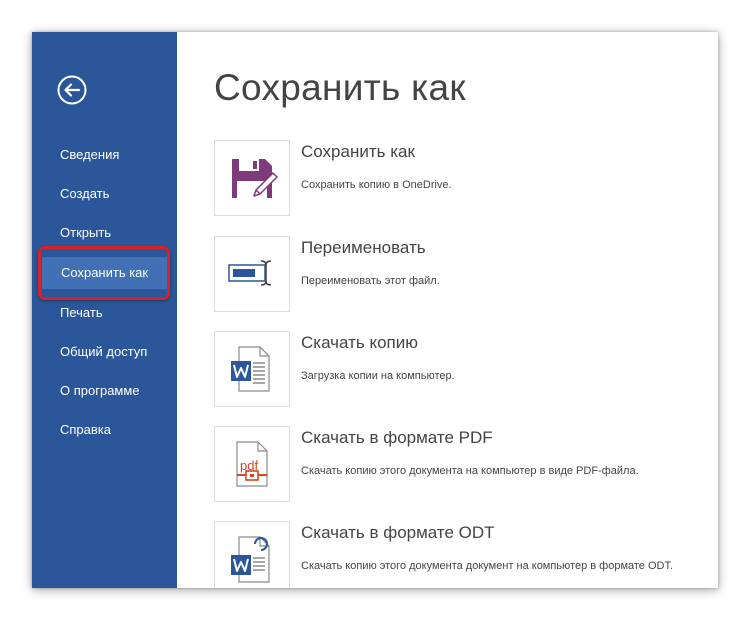 Image resolution: width=750 pixels, height=621 pixels. Describe the element at coordinates (104, 233) in the screenshot. I see `sidebar-item-open: Открыть` at that location.